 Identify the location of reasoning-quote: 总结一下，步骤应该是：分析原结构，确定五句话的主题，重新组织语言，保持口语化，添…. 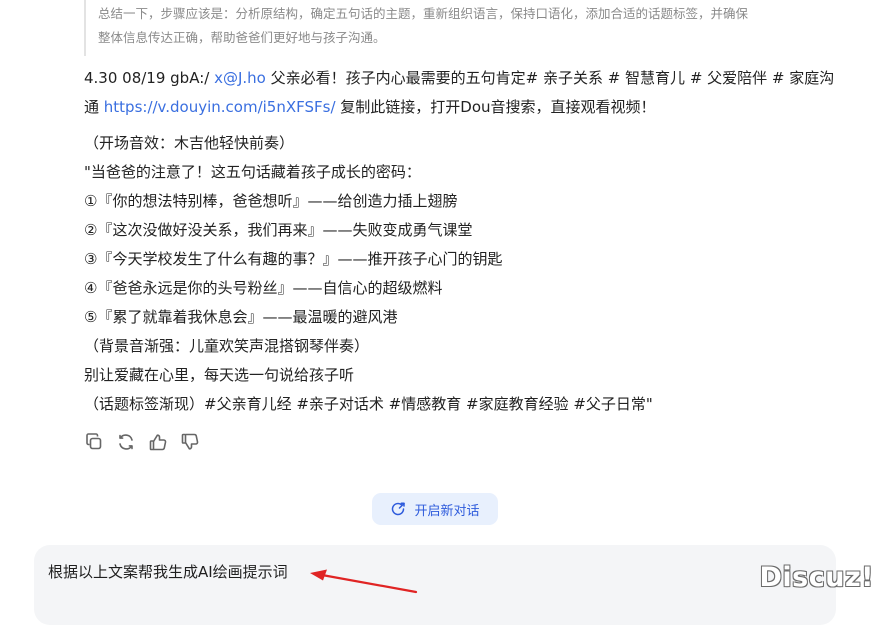
(464, 28).